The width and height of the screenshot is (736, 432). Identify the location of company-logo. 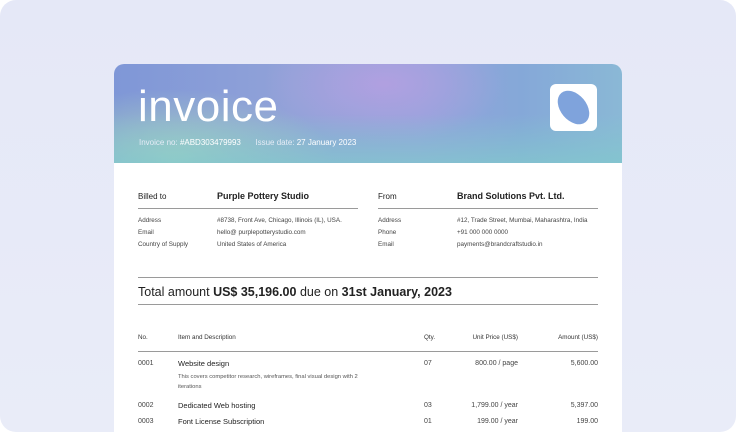
(573, 107).